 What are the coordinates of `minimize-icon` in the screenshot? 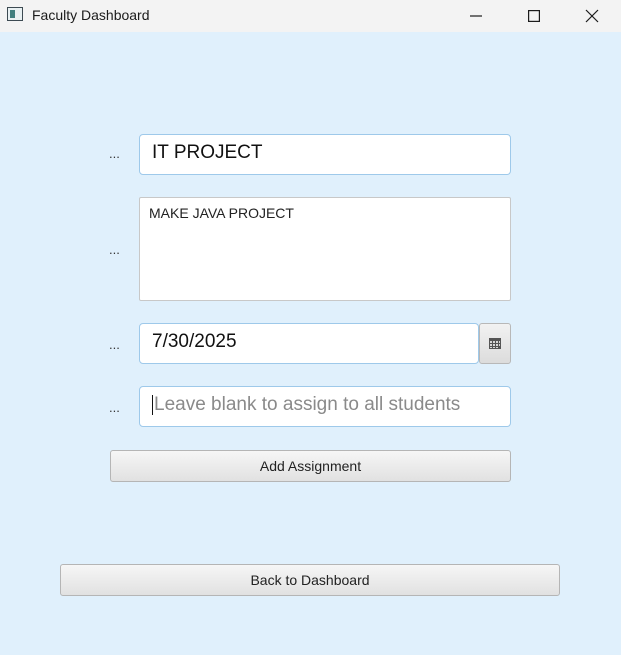 It's located at (476, 16).